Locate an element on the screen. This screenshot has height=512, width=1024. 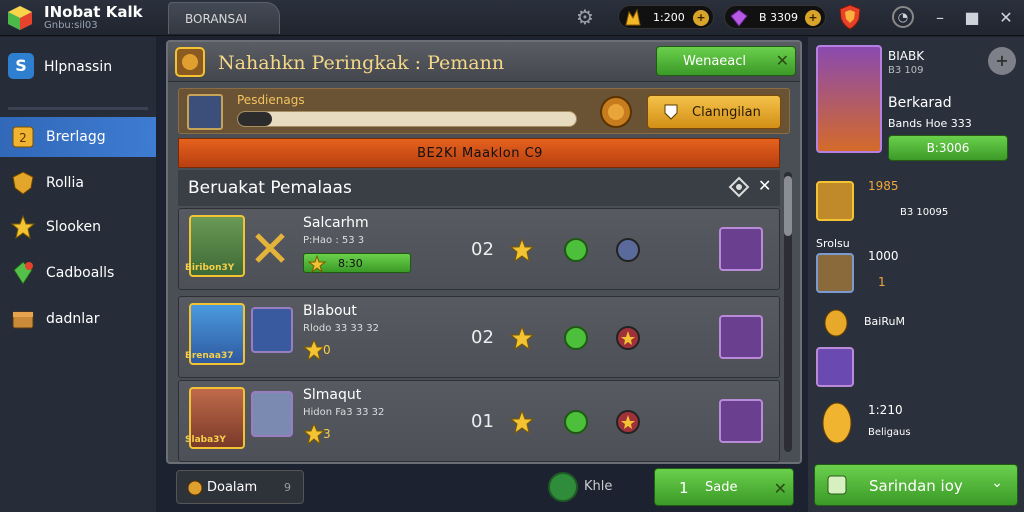
gold-icon is located at coordinates (633, 17).